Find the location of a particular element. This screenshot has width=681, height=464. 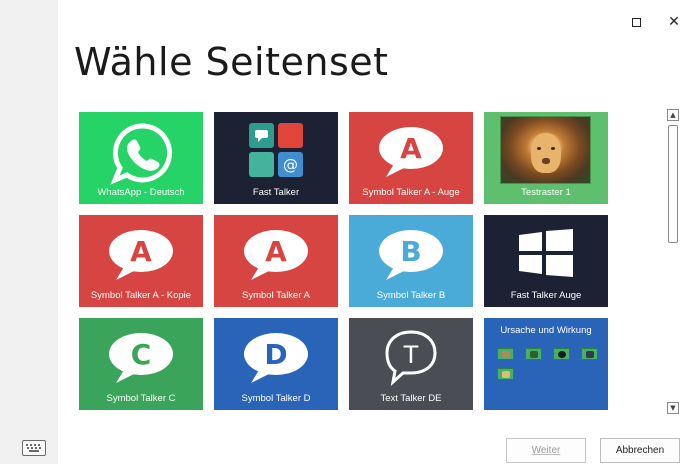

tile-testraster-1: Testraster 1 is located at coordinates (546, 158).